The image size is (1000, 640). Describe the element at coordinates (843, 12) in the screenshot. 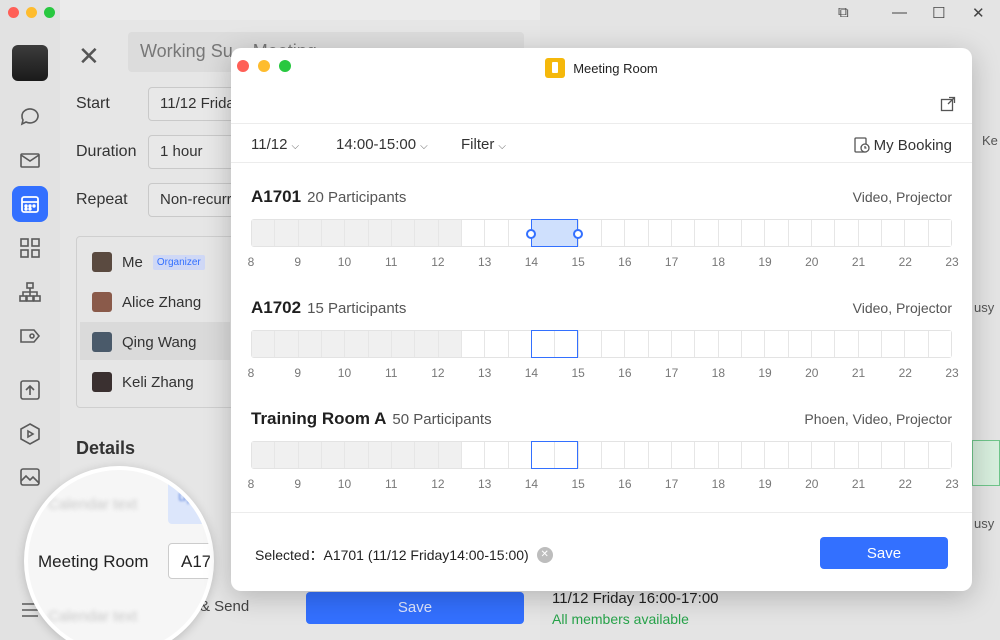

I see `popout-window-icon: ⧉` at that location.